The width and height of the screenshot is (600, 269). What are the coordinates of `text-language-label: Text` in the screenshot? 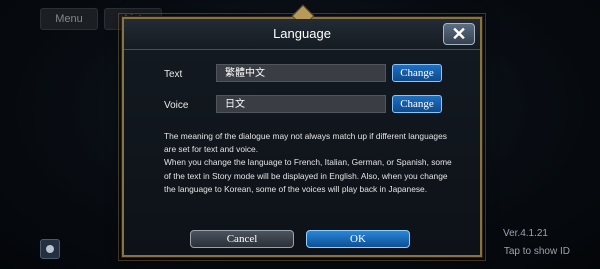 It's located at (173, 74).